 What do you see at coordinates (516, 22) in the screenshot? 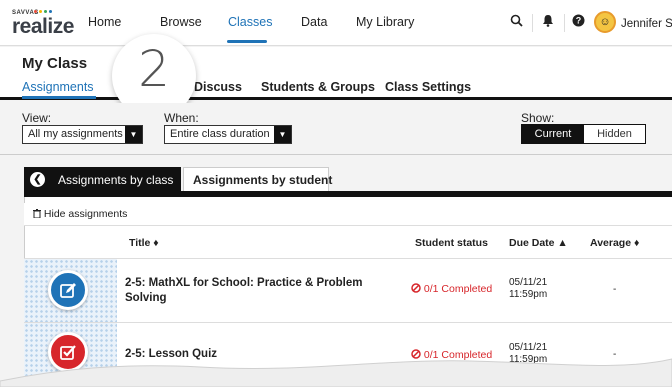
I see `search-icon` at bounding box center [516, 22].